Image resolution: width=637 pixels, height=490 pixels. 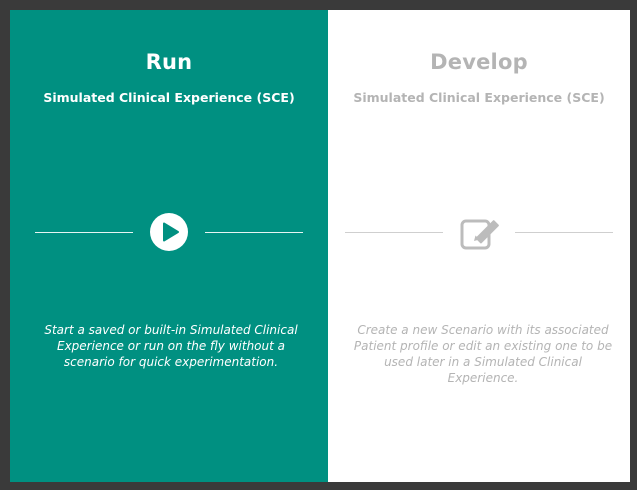 What do you see at coordinates (169, 62) in the screenshot?
I see `run-title: Run` at bounding box center [169, 62].